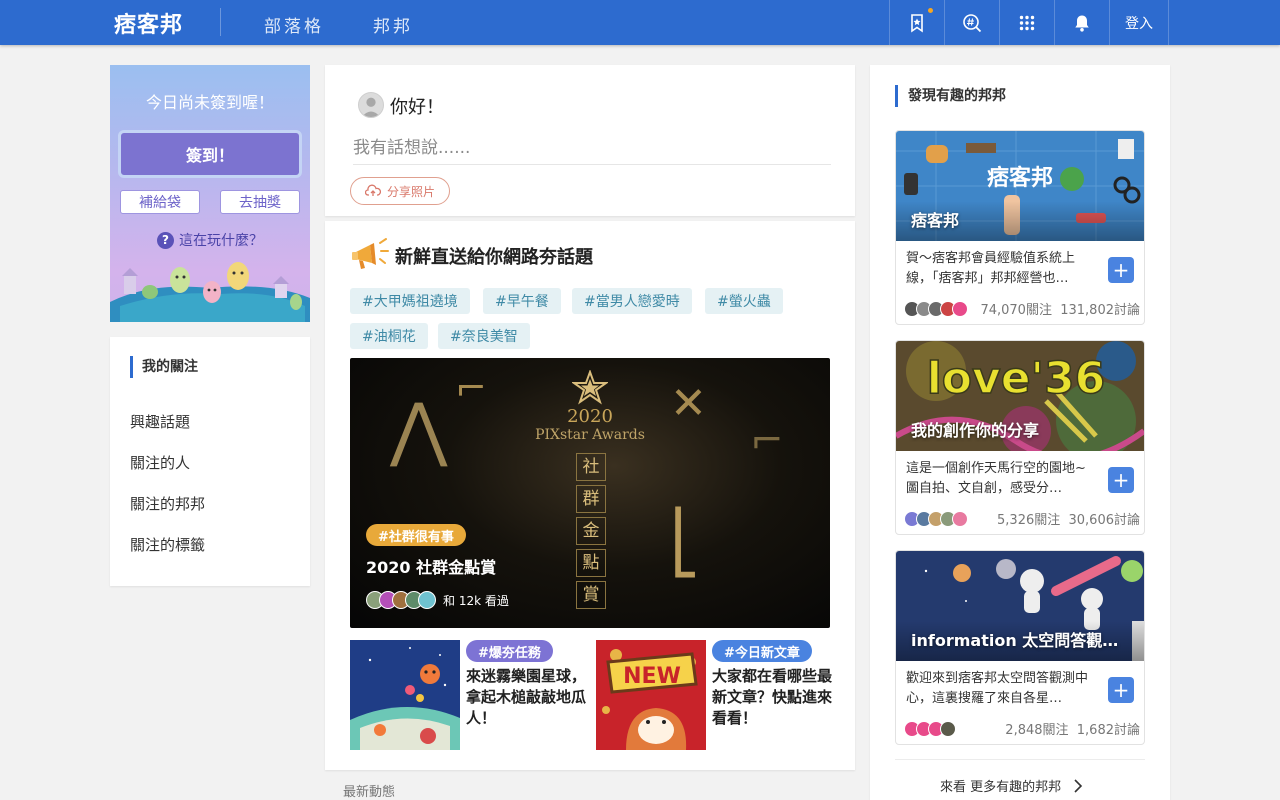 The image size is (1280, 800). I want to click on site-logo: 痞客邦, so click(148, 23).